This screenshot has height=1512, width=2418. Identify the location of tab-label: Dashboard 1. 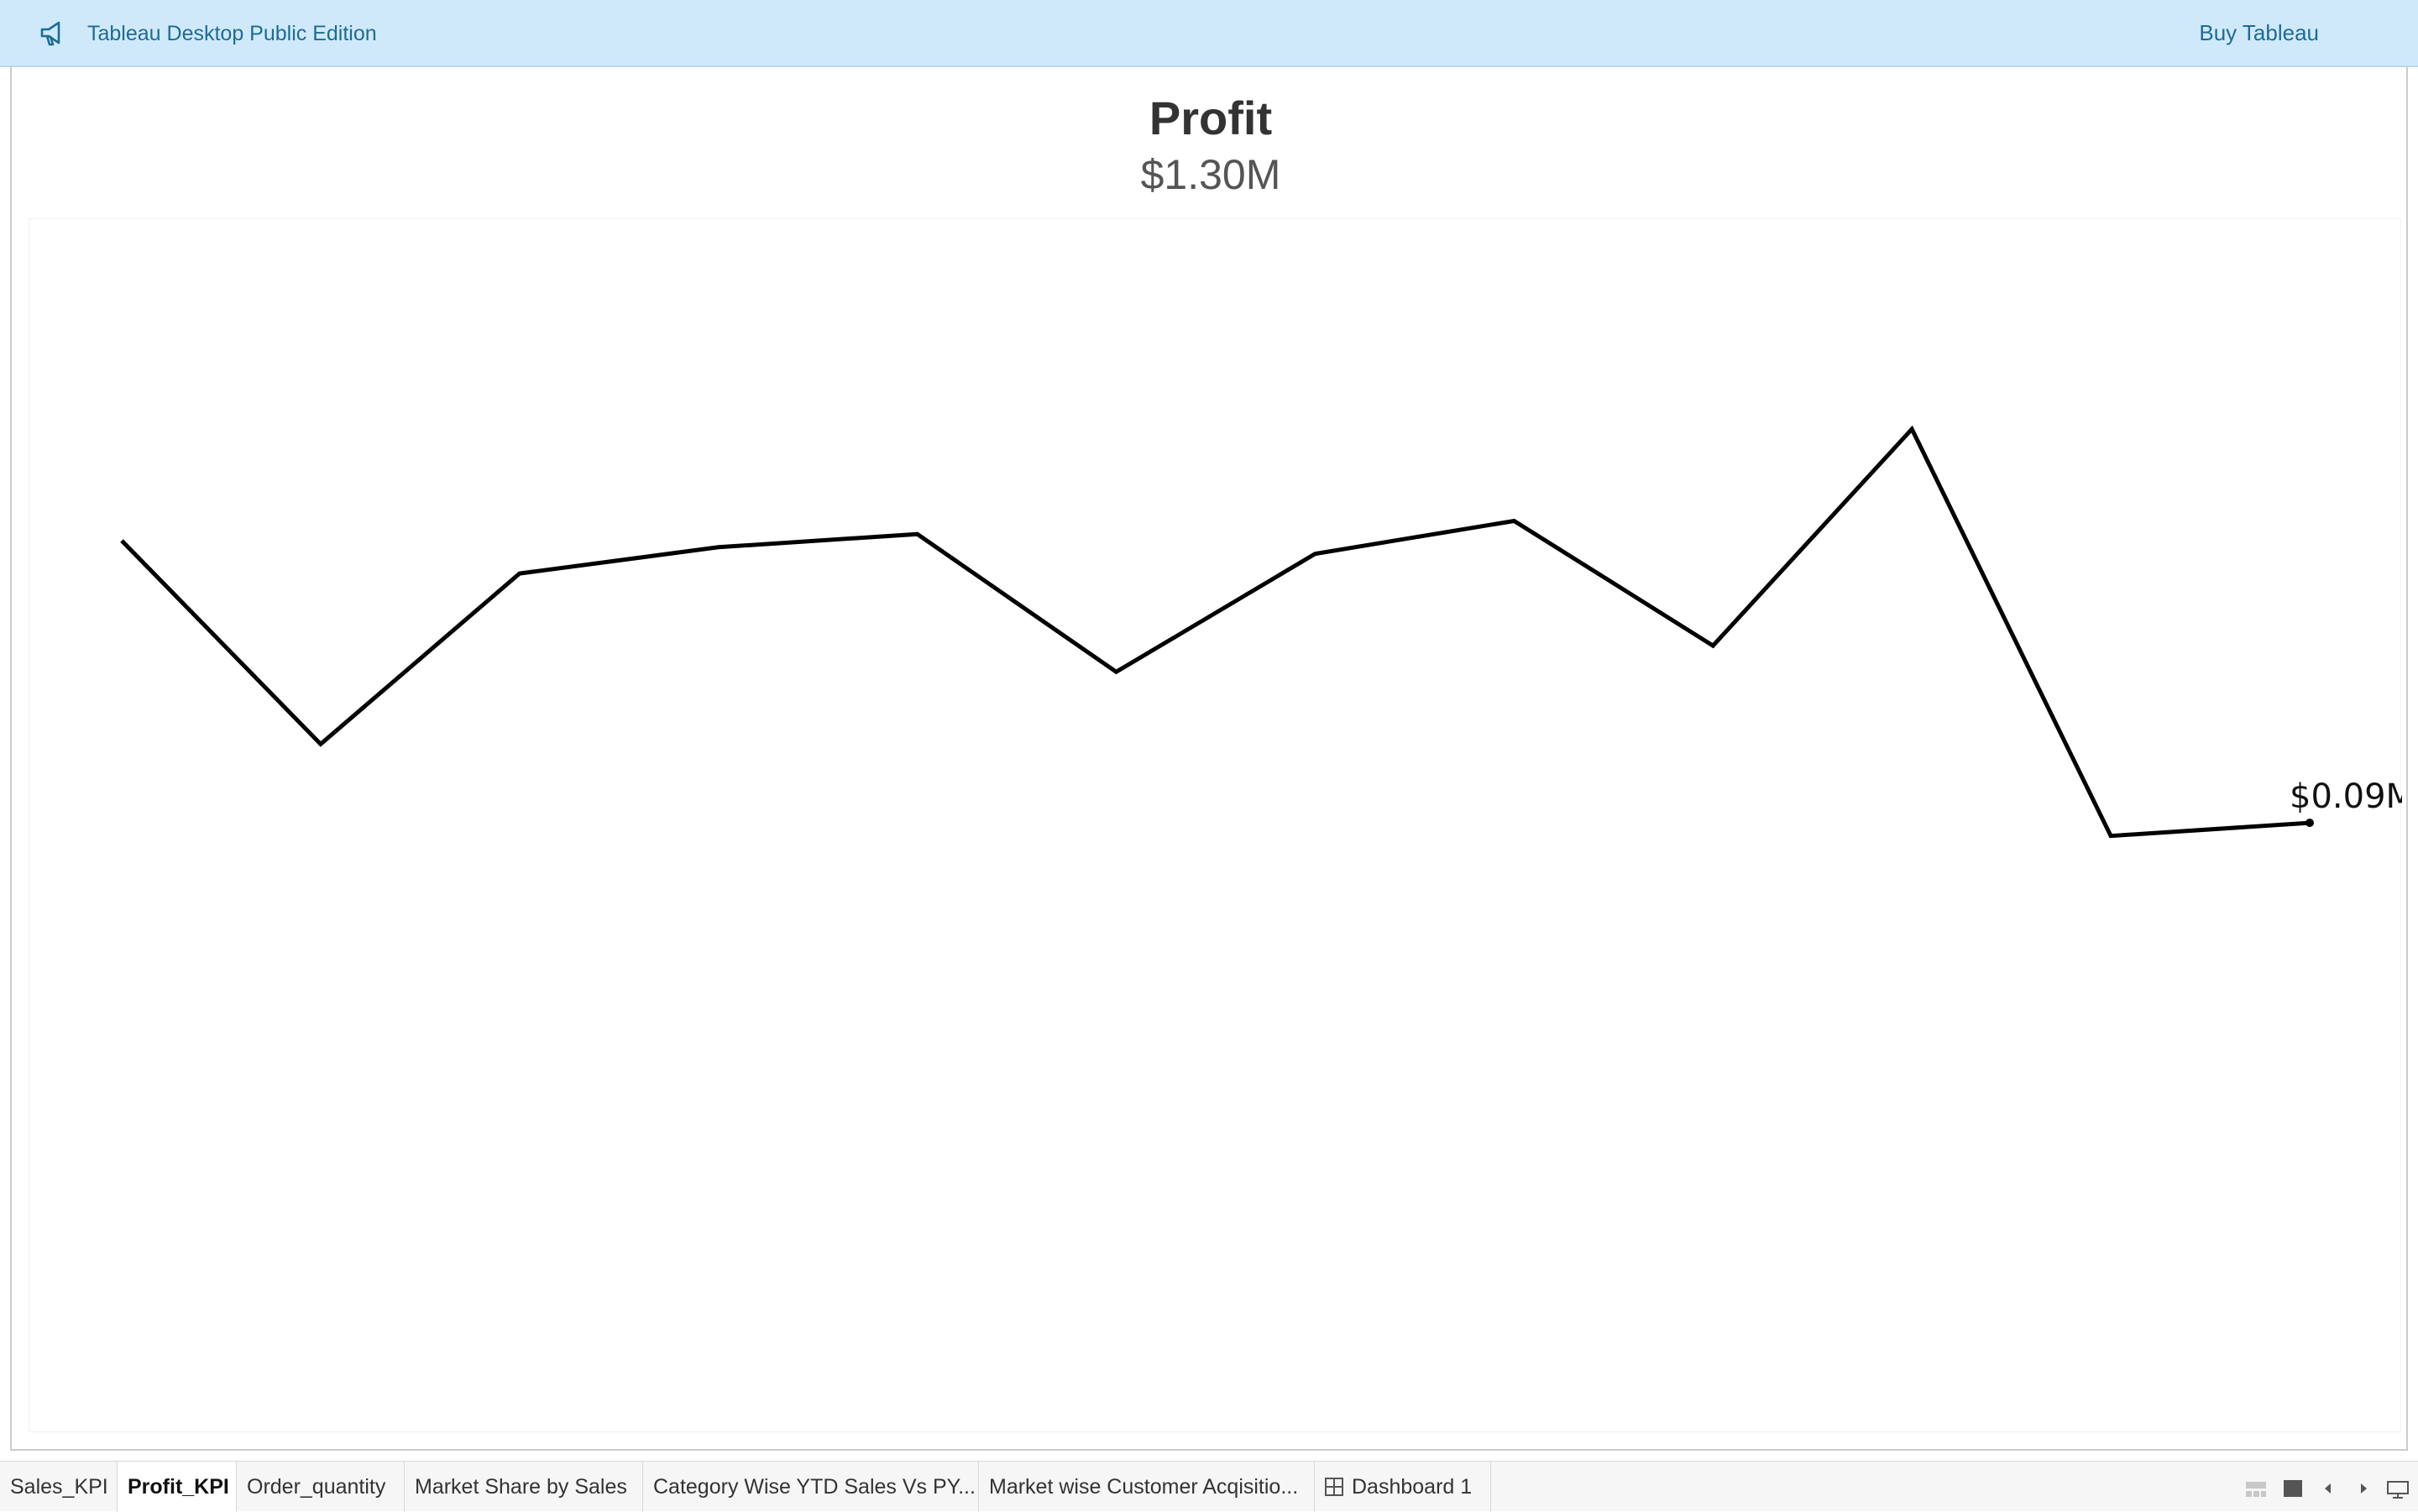
(1412, 1487).